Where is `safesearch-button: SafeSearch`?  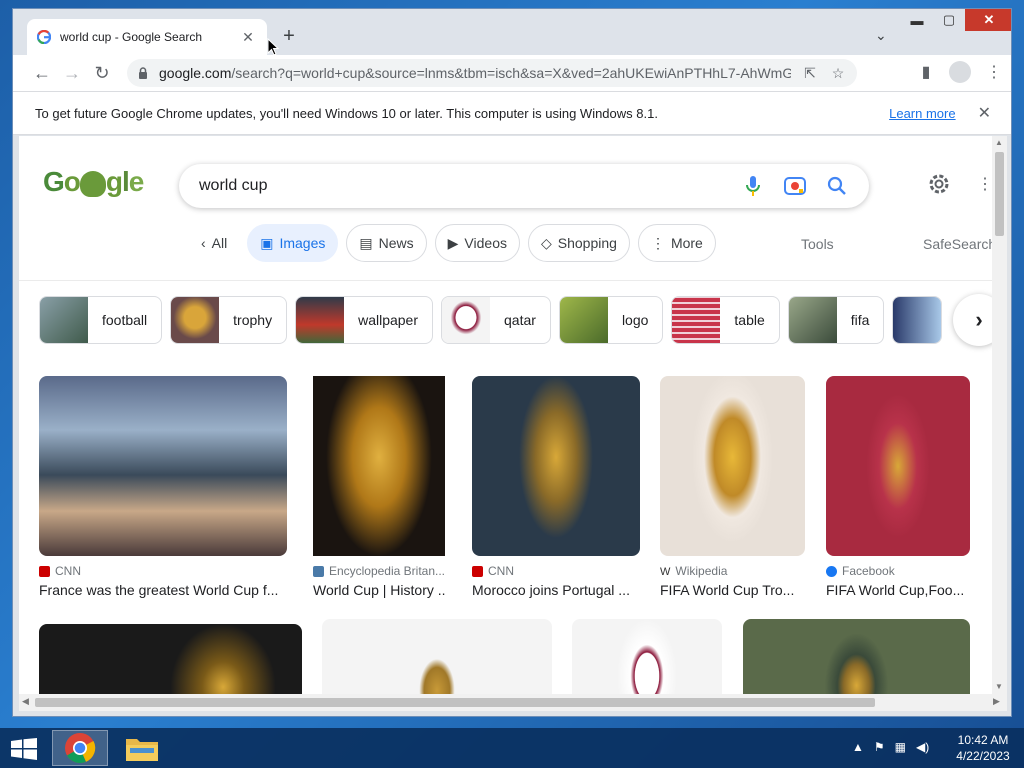 safesearch-button: SafeSearch is located at coordinates (957, 244).